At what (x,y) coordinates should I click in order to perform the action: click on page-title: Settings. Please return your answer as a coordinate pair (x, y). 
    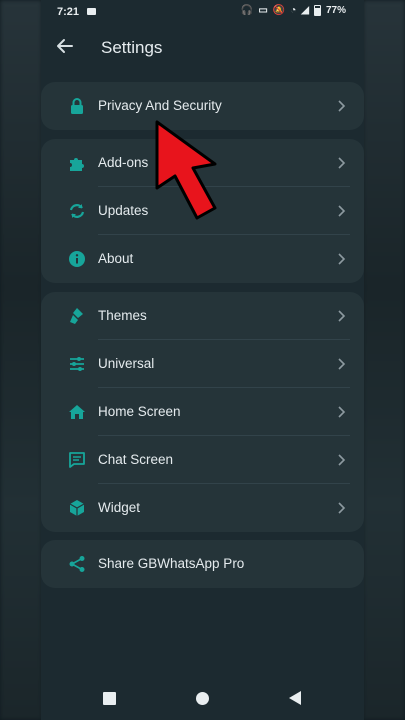
    Looking at the image, I should click on (132, 47).